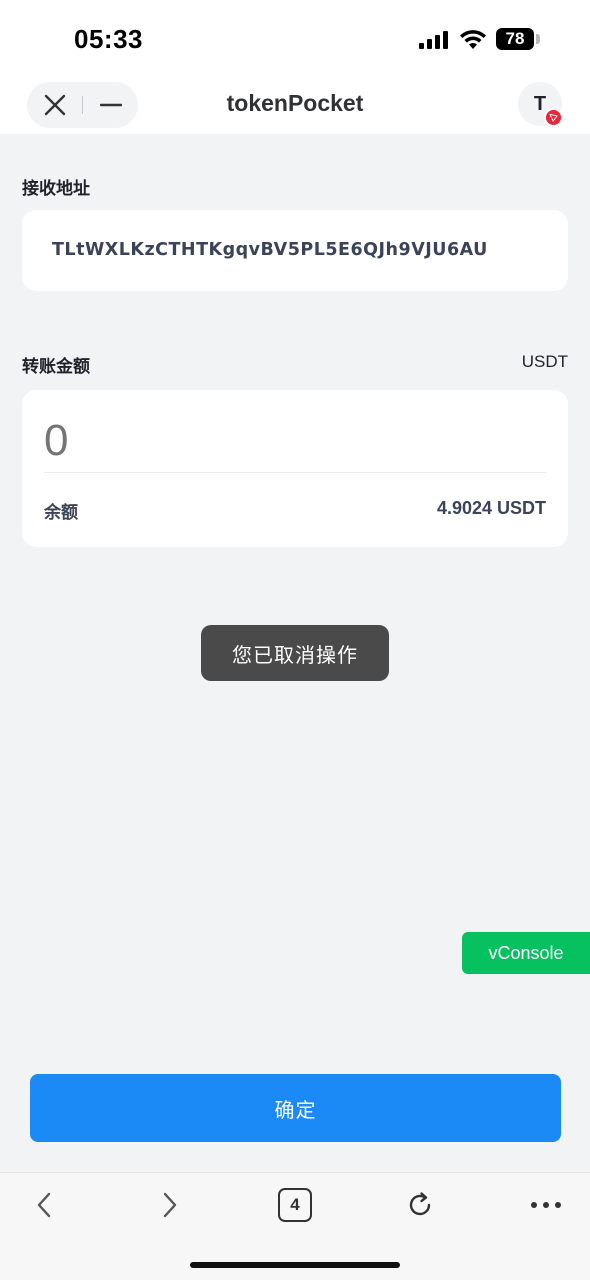 This screenshot has width=590, height=1280. What do you see at coordinates (61, 512) in the screenshot?
I see `balance-label: 余额` at bounding box center [61, 512].